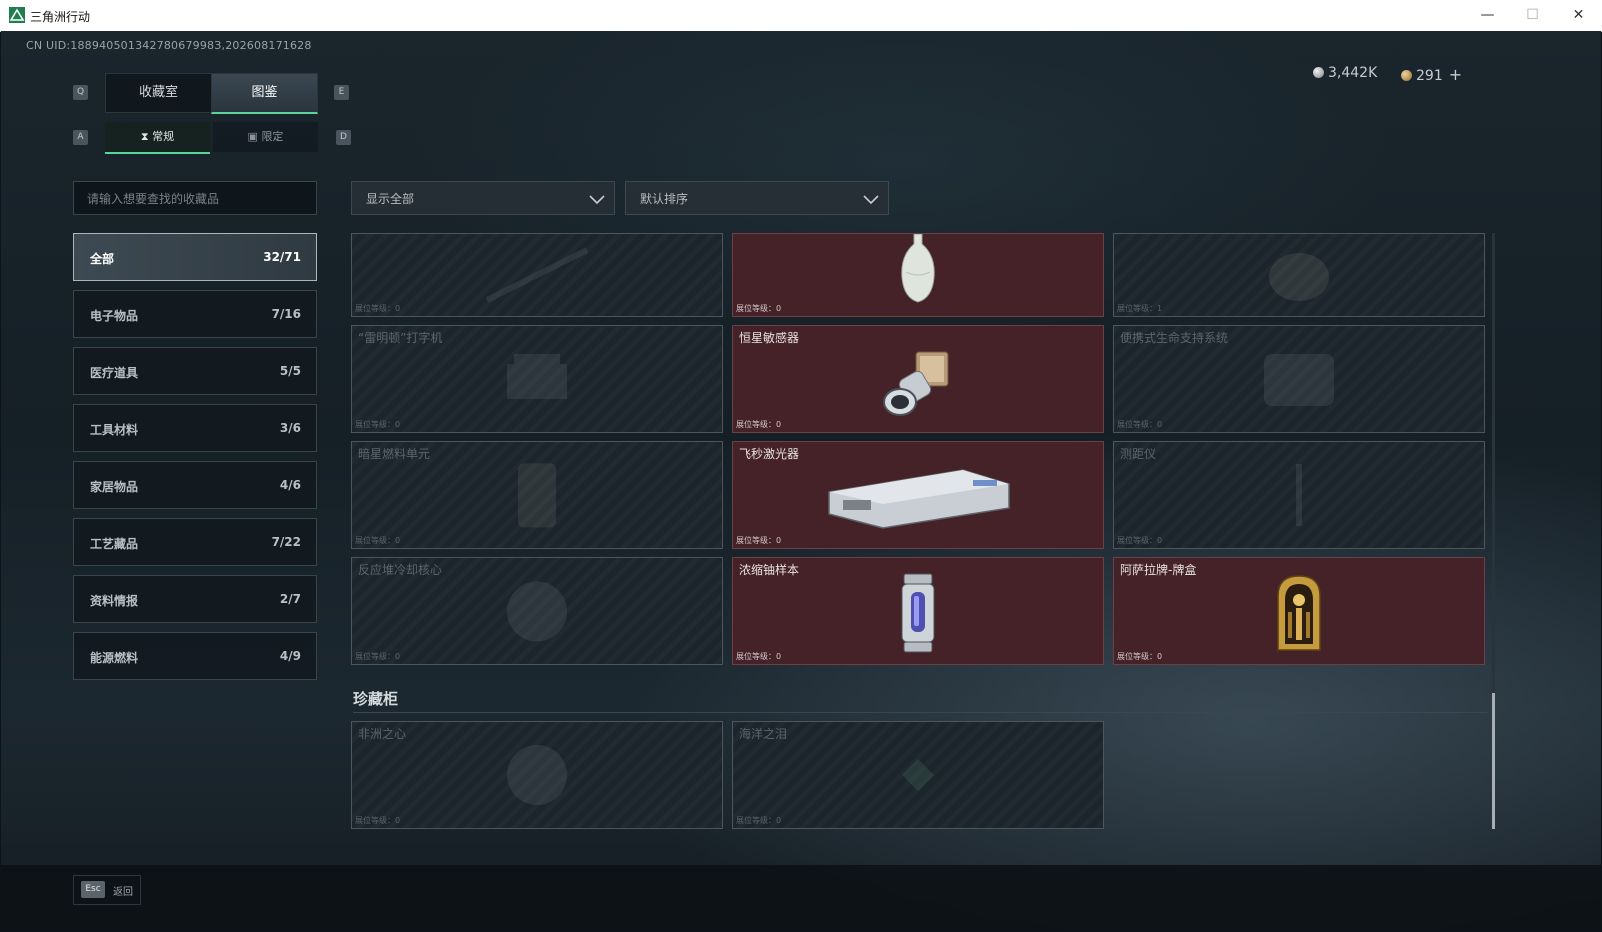  Describe the element at coordinates (195, 542) in the screenshot. I see `category-crafts: 工艺藏品 7/22` at that location.